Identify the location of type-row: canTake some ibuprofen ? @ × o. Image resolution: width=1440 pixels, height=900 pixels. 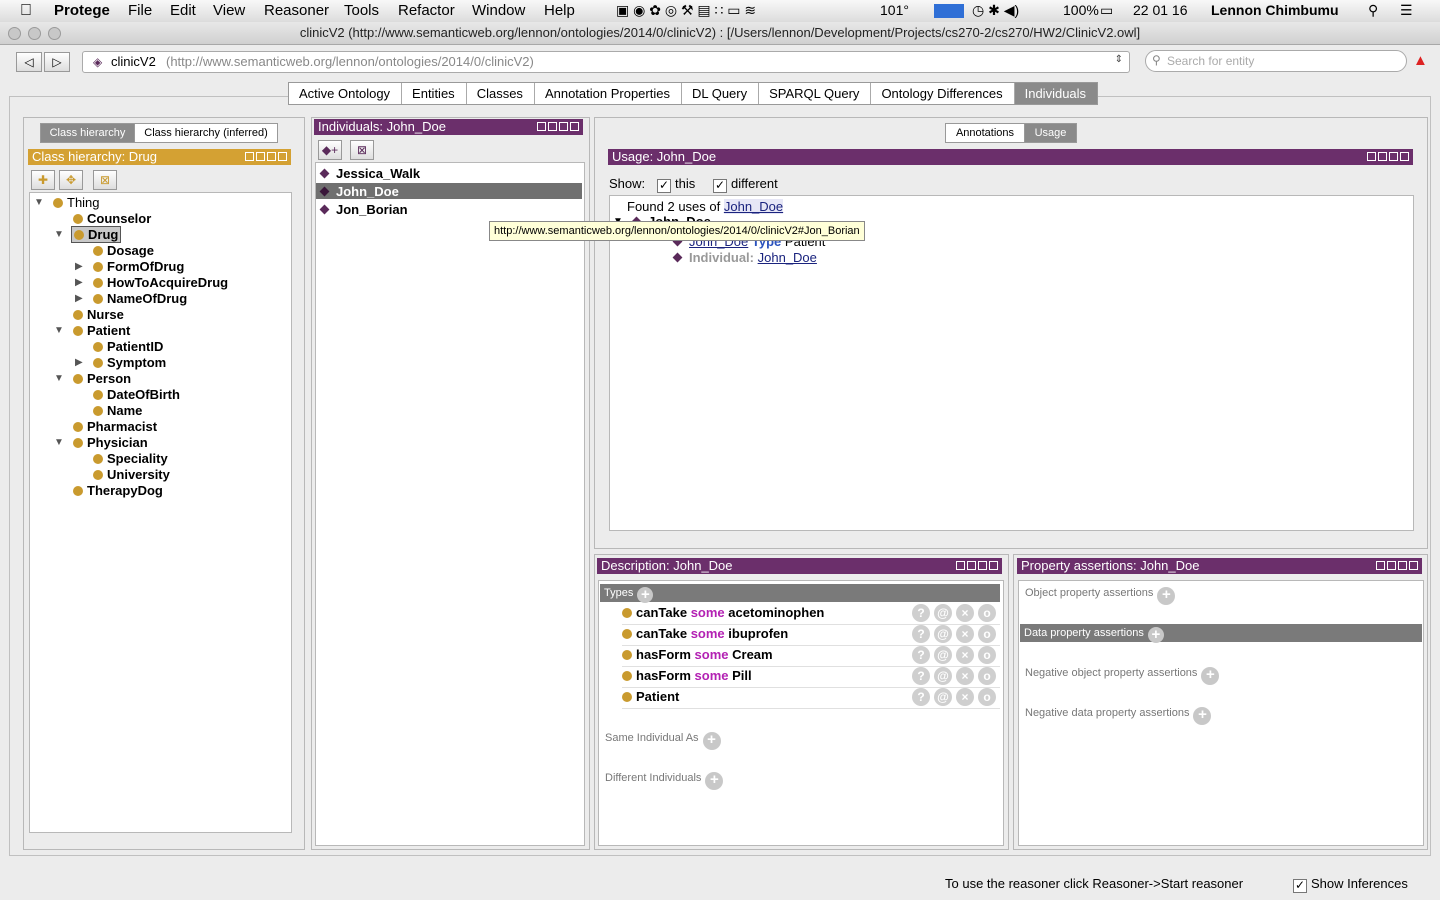
(811, 635).